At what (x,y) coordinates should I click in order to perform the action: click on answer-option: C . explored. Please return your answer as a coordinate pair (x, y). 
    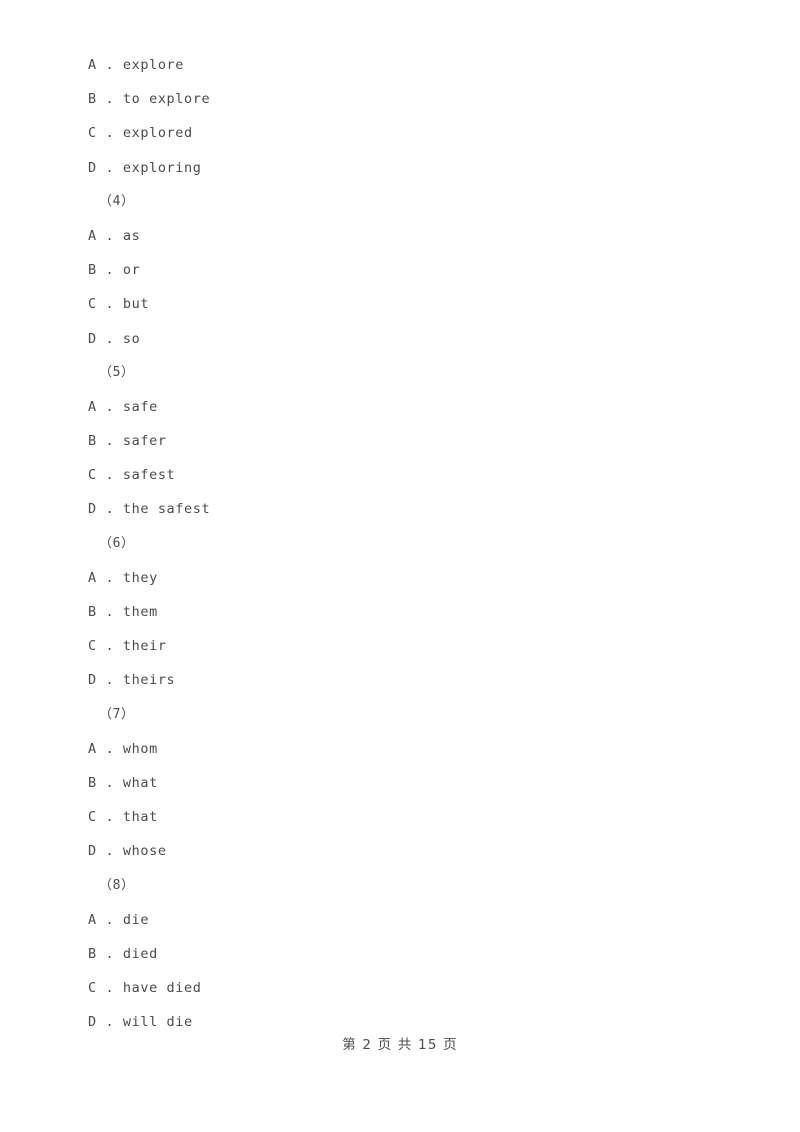
    Looking at the image, I should click on (140, 133).